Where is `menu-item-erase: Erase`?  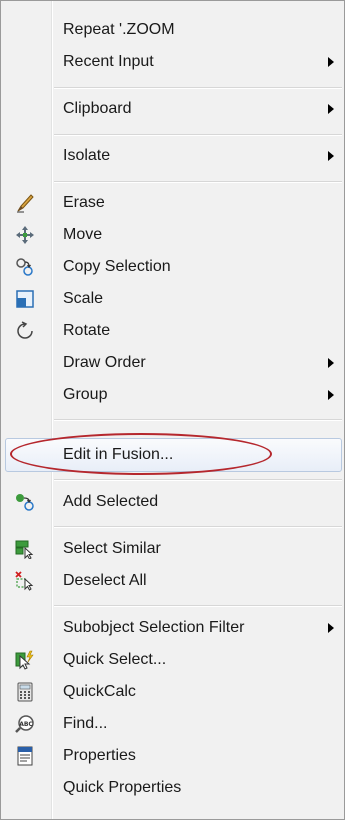 menu-item-erase: Erase is located at coordinates (172, 203).